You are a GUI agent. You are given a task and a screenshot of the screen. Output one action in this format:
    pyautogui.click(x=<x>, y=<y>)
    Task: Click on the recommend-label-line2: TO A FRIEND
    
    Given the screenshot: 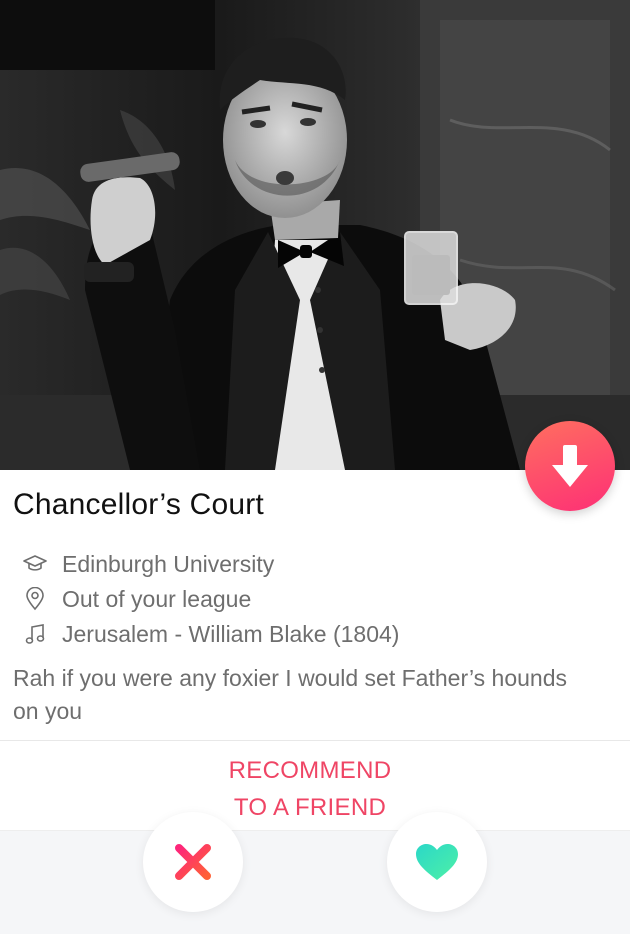 What is the action you would take?
    pyautogui.click(x=310, y=807)
    